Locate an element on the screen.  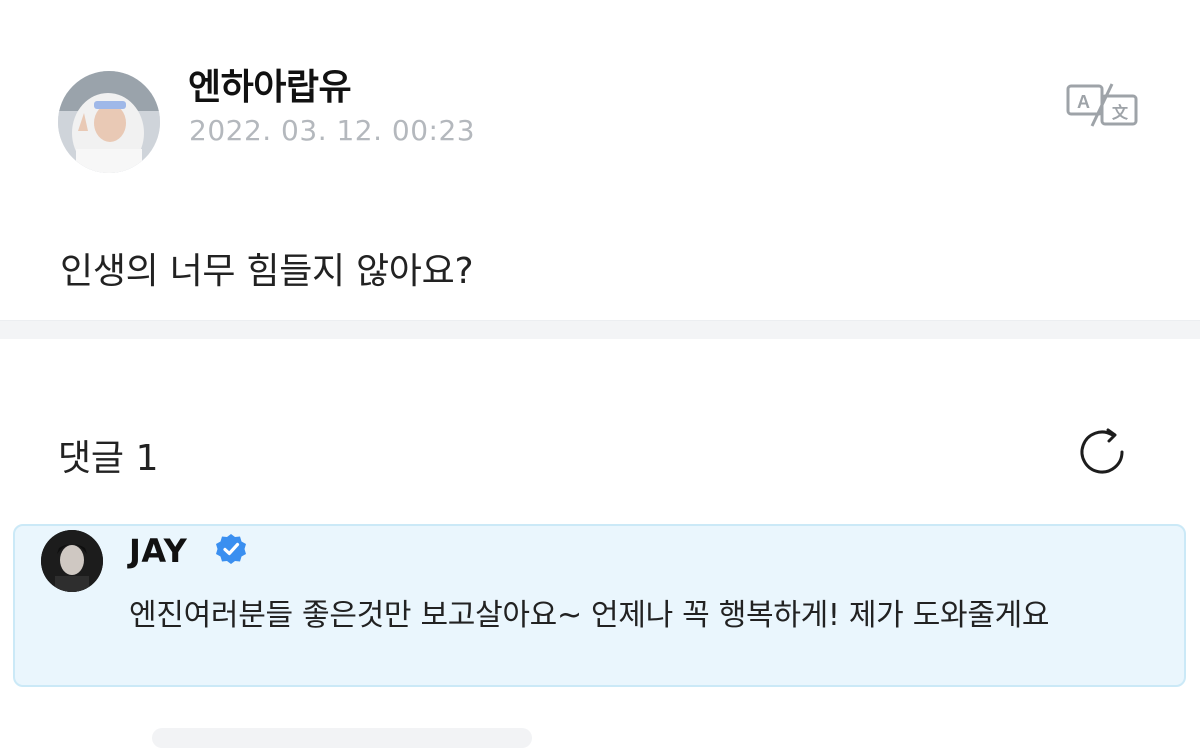
translate-icon: A 文 is located at coordinates (1102, 105).